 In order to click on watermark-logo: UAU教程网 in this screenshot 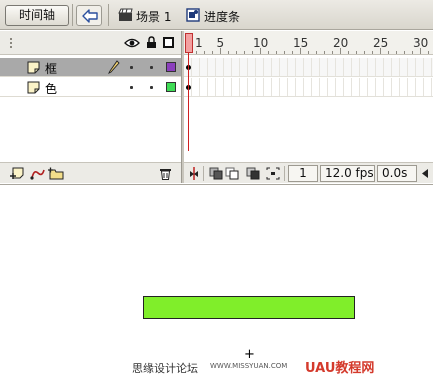, I will do `click(340, 368)`.